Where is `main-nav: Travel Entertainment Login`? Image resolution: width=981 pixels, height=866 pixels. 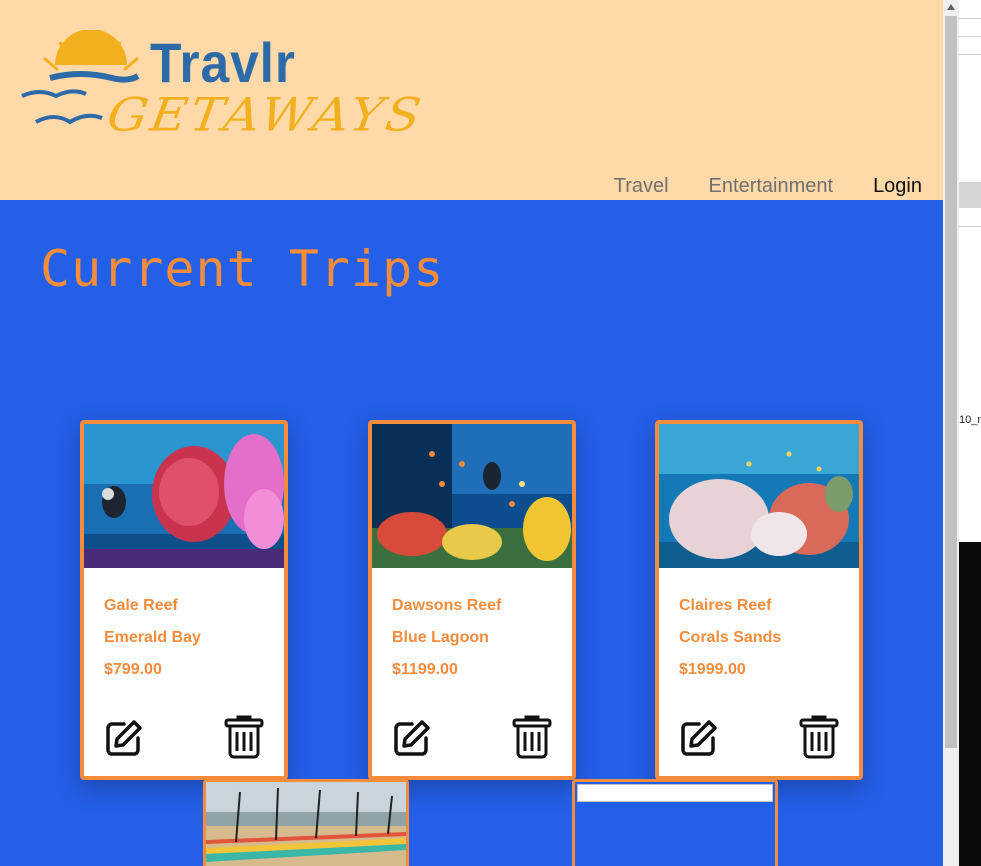 main-nav: Travel Entertainment Login is located at coordinates (768, 186).